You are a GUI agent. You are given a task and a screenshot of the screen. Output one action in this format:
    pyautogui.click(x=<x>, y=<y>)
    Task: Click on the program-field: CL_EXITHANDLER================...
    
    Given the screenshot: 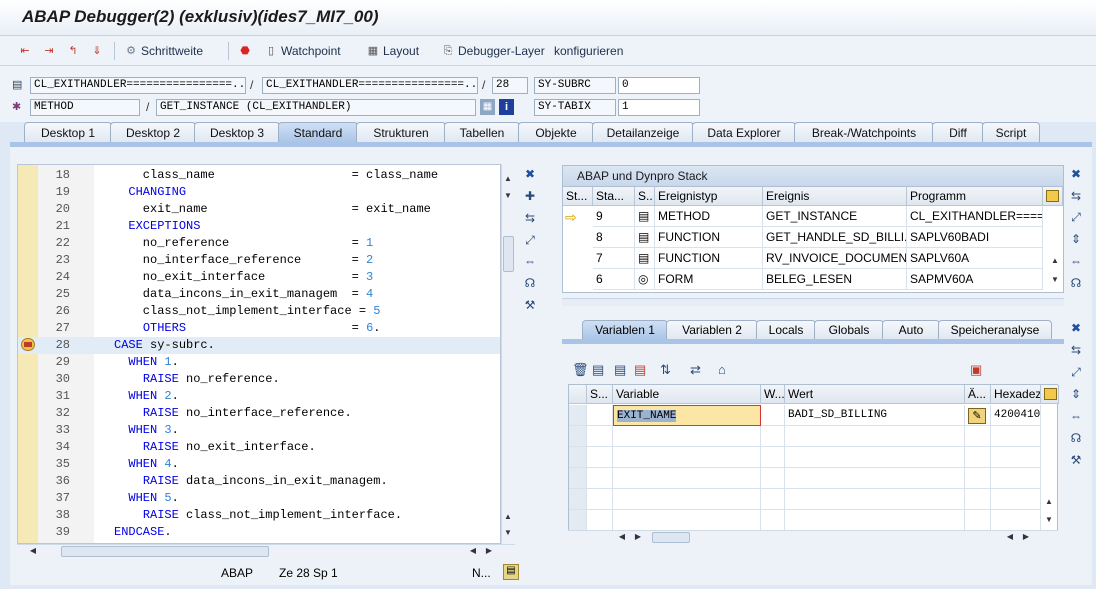 What is the action you would take?
    pyautogui.click(x=138, y=85)
    